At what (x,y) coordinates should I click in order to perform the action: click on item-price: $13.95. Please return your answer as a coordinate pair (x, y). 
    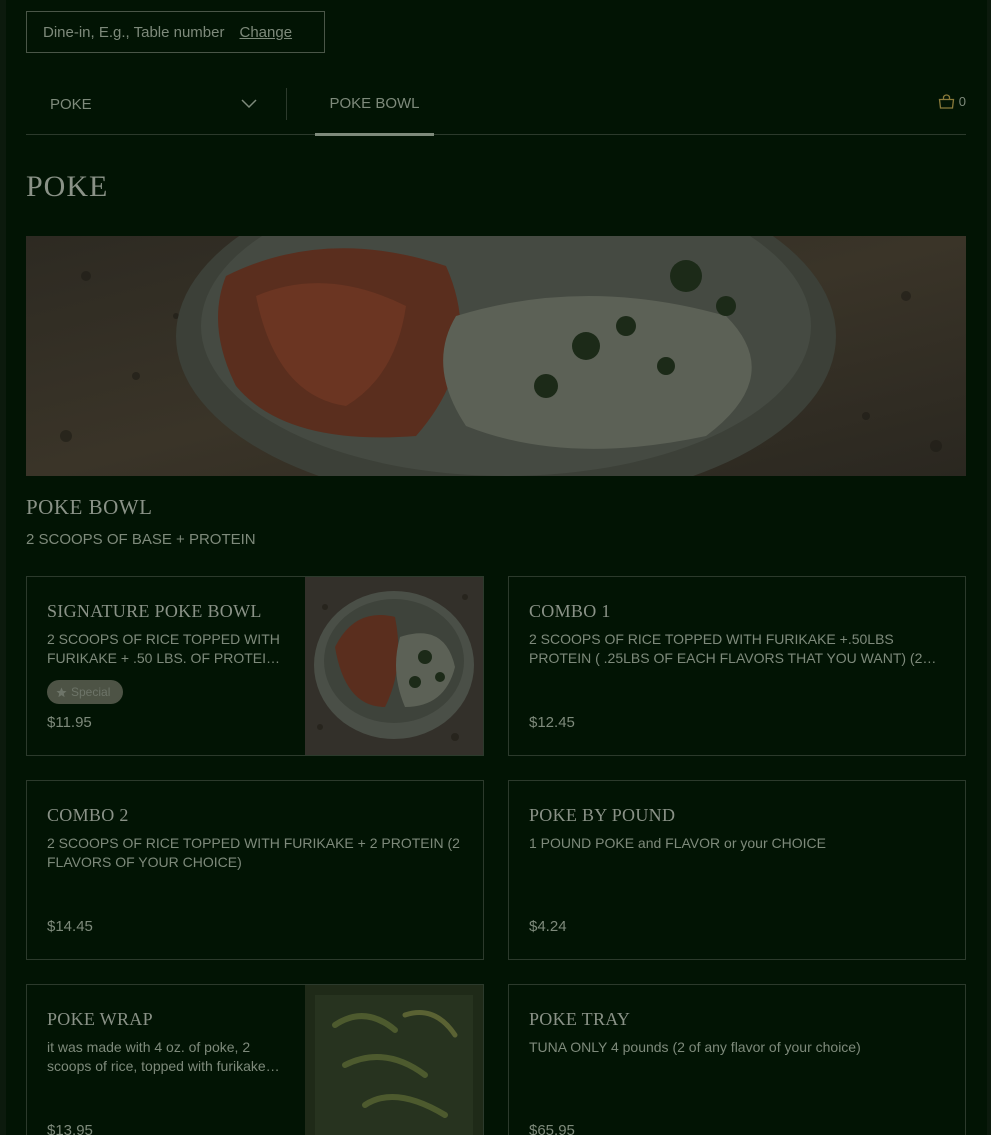
    Looking at the image, I should click on (70, 1128).